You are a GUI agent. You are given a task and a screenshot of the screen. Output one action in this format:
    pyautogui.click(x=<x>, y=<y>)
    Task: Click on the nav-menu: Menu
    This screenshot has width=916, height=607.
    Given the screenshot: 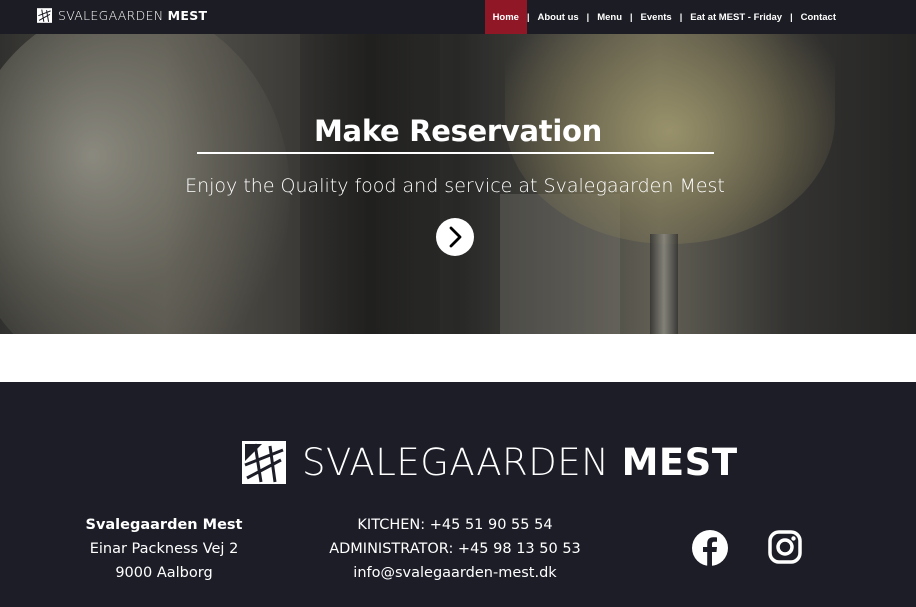 What is the action you would take?
    pyautogui.click(x=609, y=17)
    